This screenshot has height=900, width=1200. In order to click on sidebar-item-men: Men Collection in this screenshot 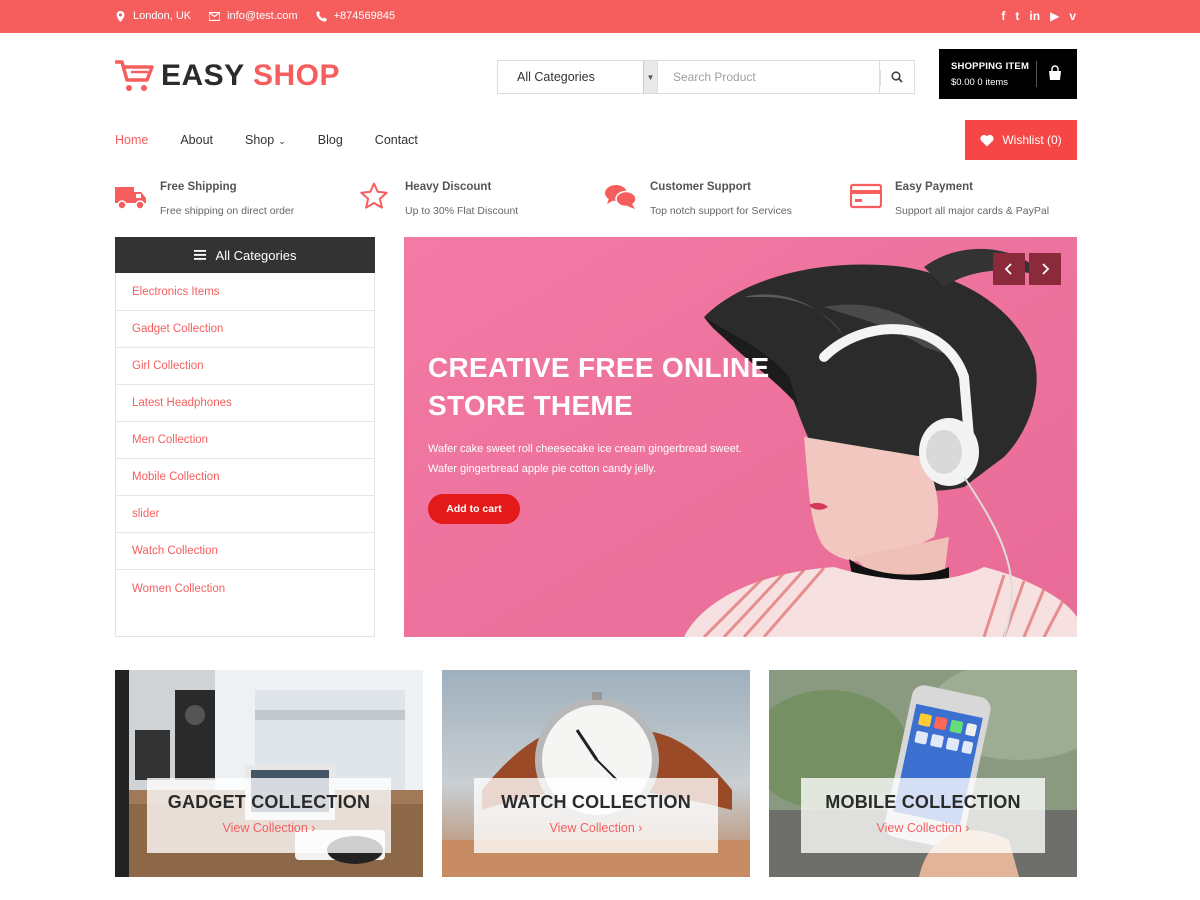, I will do `click(245, 440)`.